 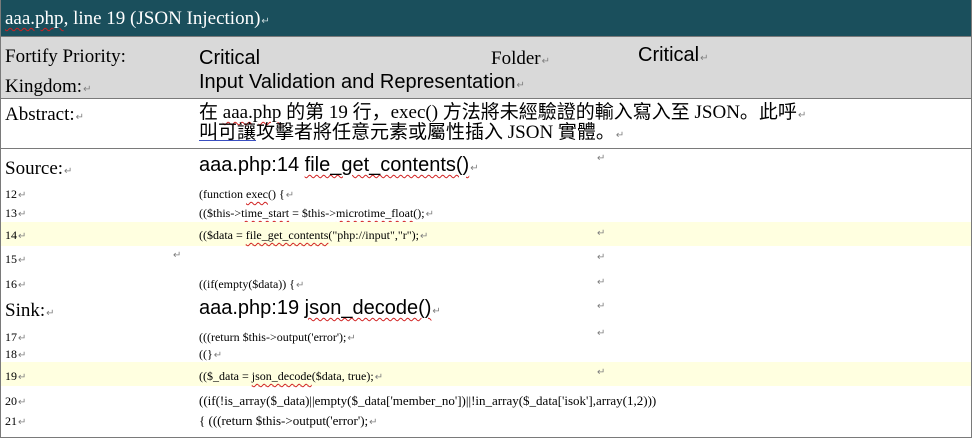 I want to click on abstract-label: Abstract:↵, so click(x=45, y=114).